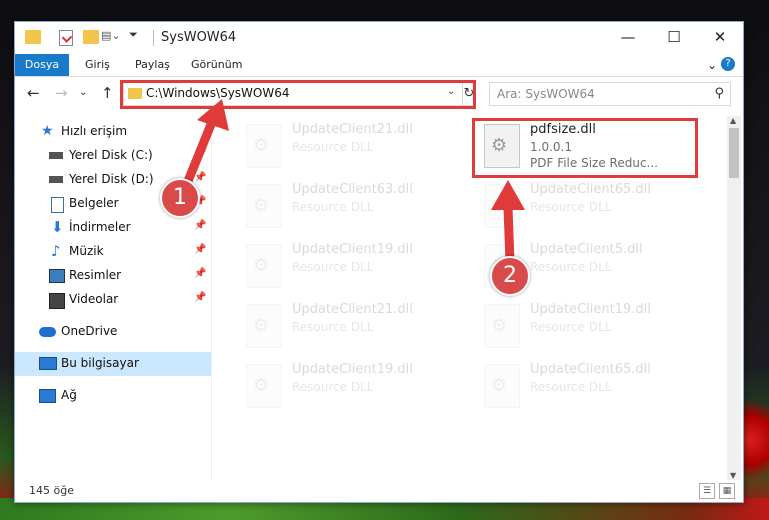 The height and width of the screenshot is (520, 769). I want to click on sidebar-item-disk-c: Yerel Disk (C:) 📌, so click(113, 156).